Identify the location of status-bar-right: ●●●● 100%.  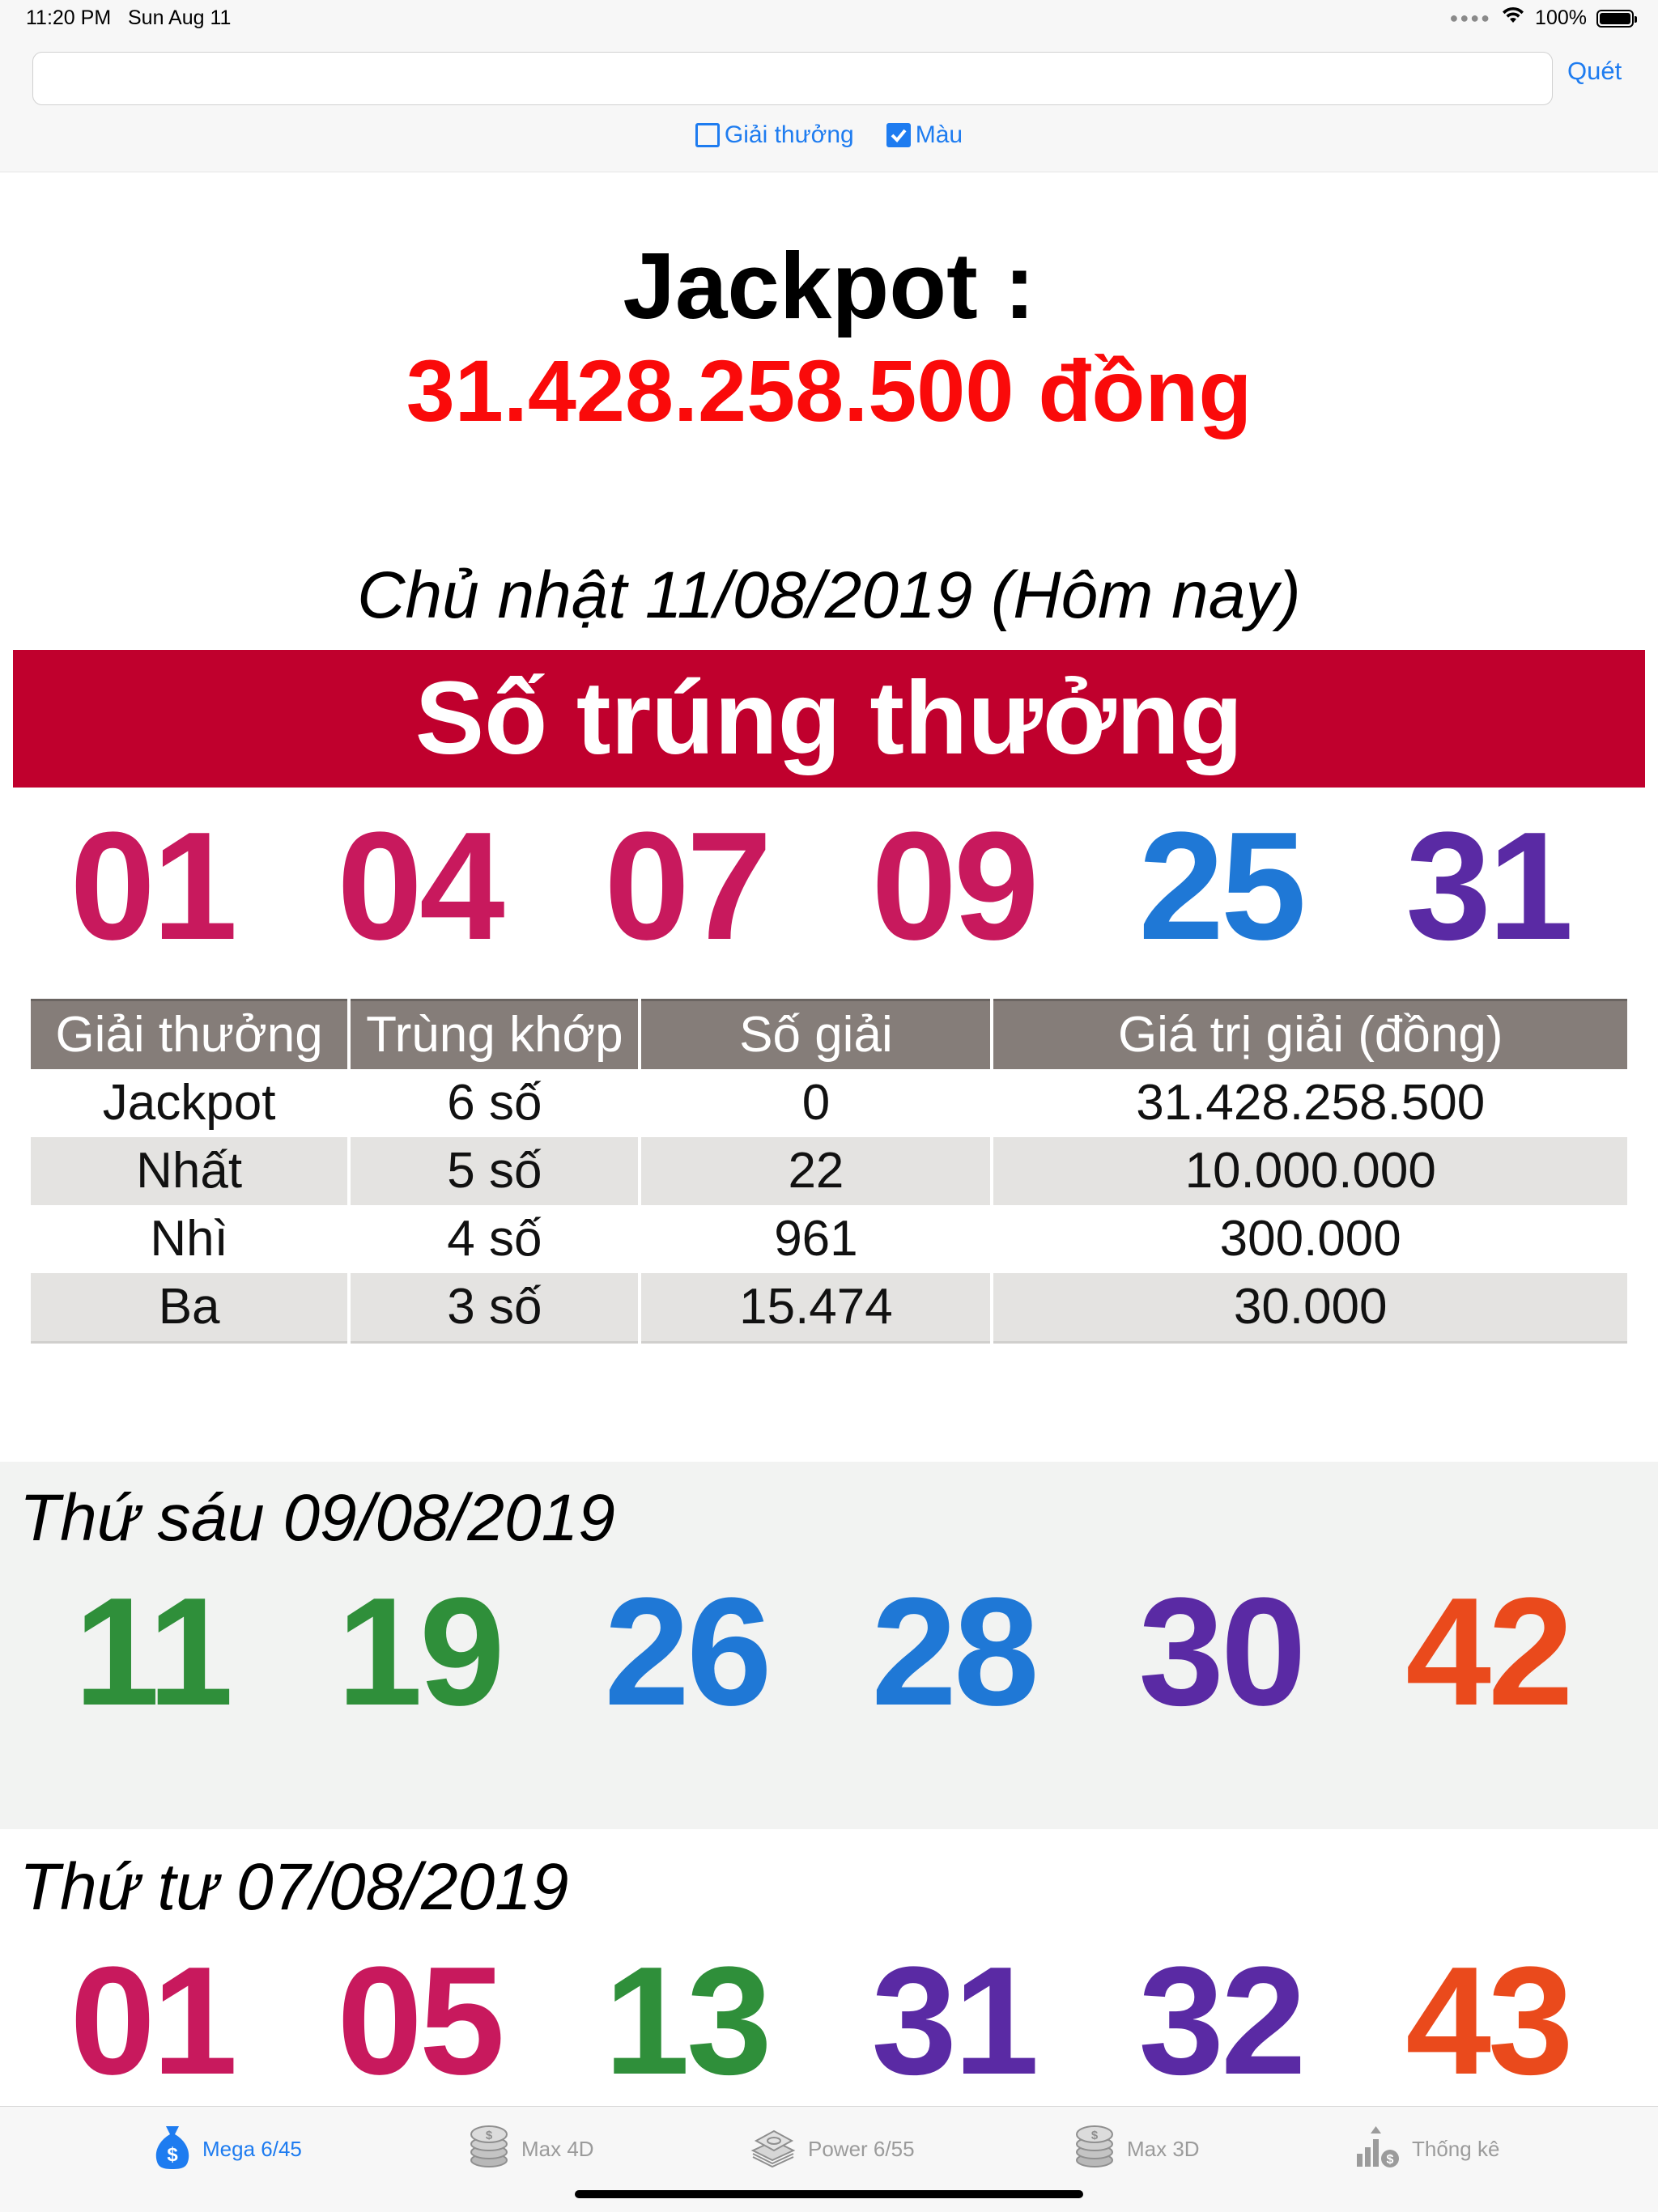
(1543, 18).